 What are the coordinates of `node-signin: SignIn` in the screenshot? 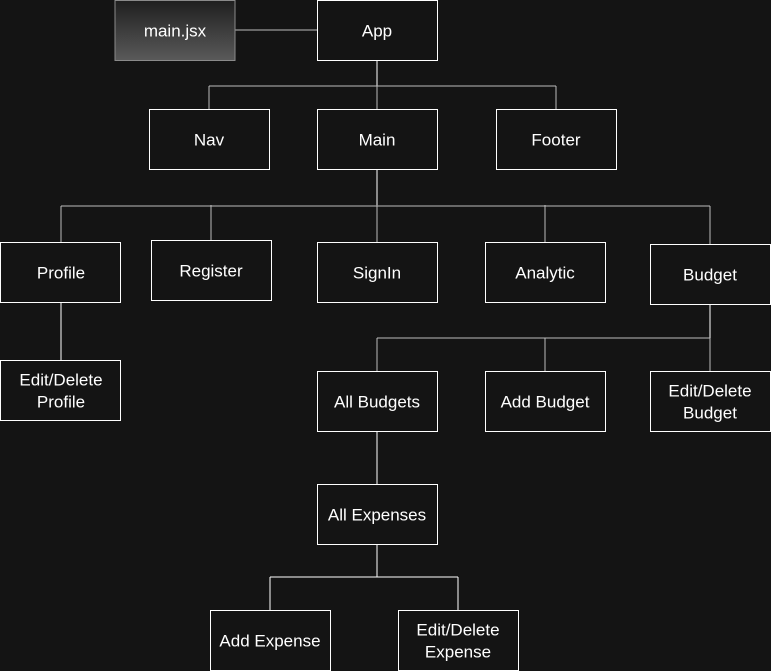 It's located at (377, 272).